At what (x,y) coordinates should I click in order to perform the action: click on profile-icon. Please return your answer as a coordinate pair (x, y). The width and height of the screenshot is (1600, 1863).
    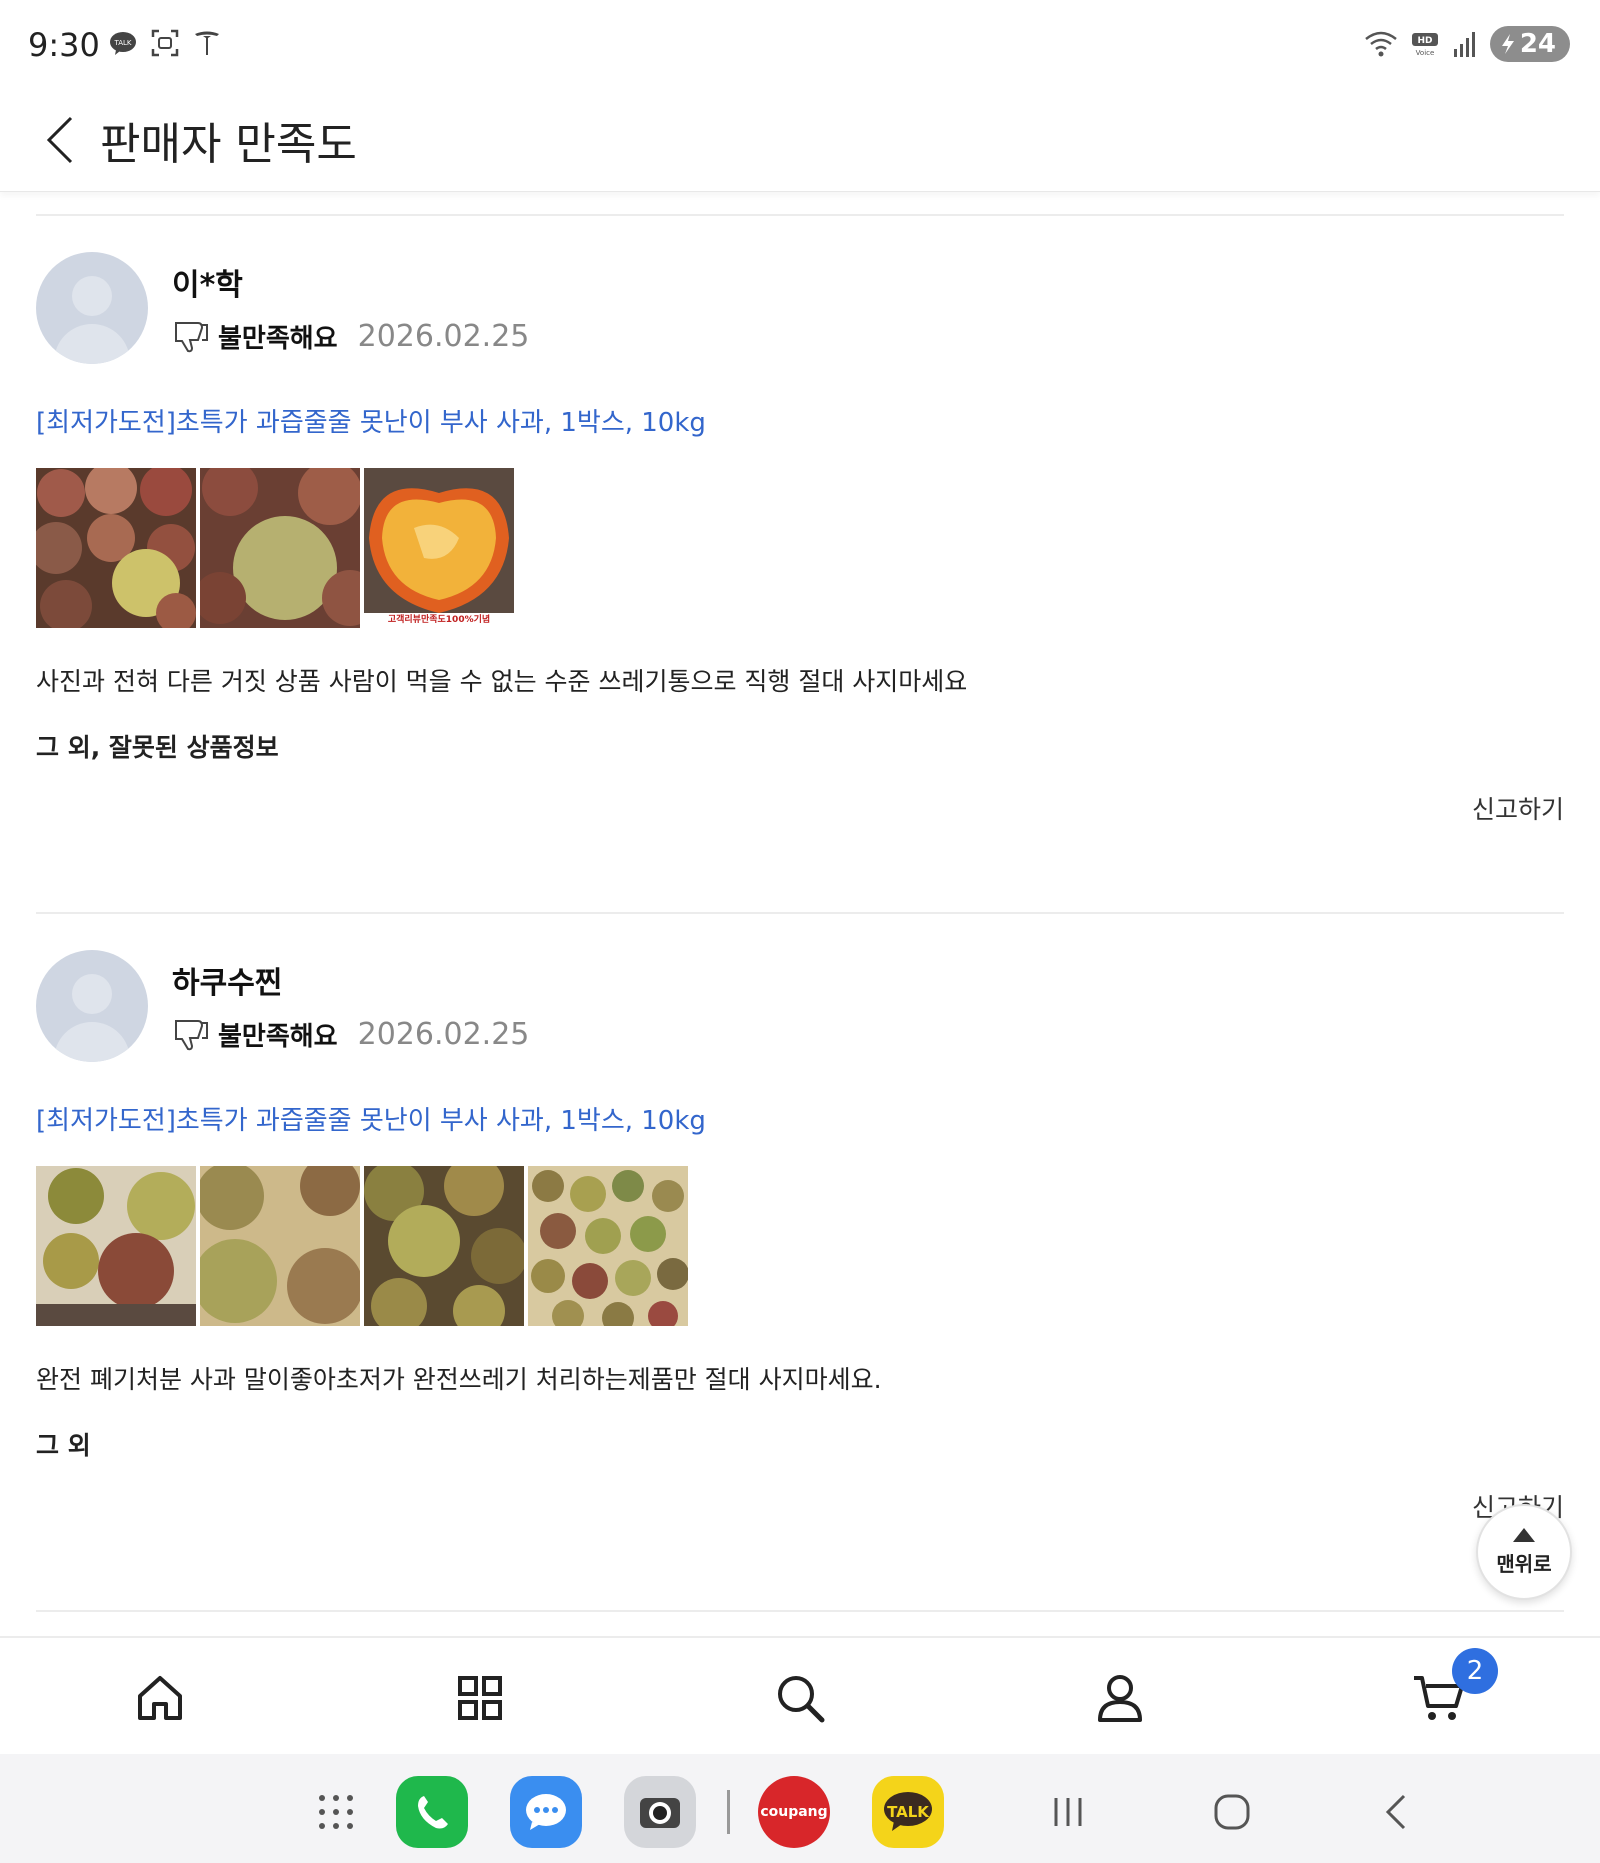
    Looking at the image, I should click on (1120, 1698).